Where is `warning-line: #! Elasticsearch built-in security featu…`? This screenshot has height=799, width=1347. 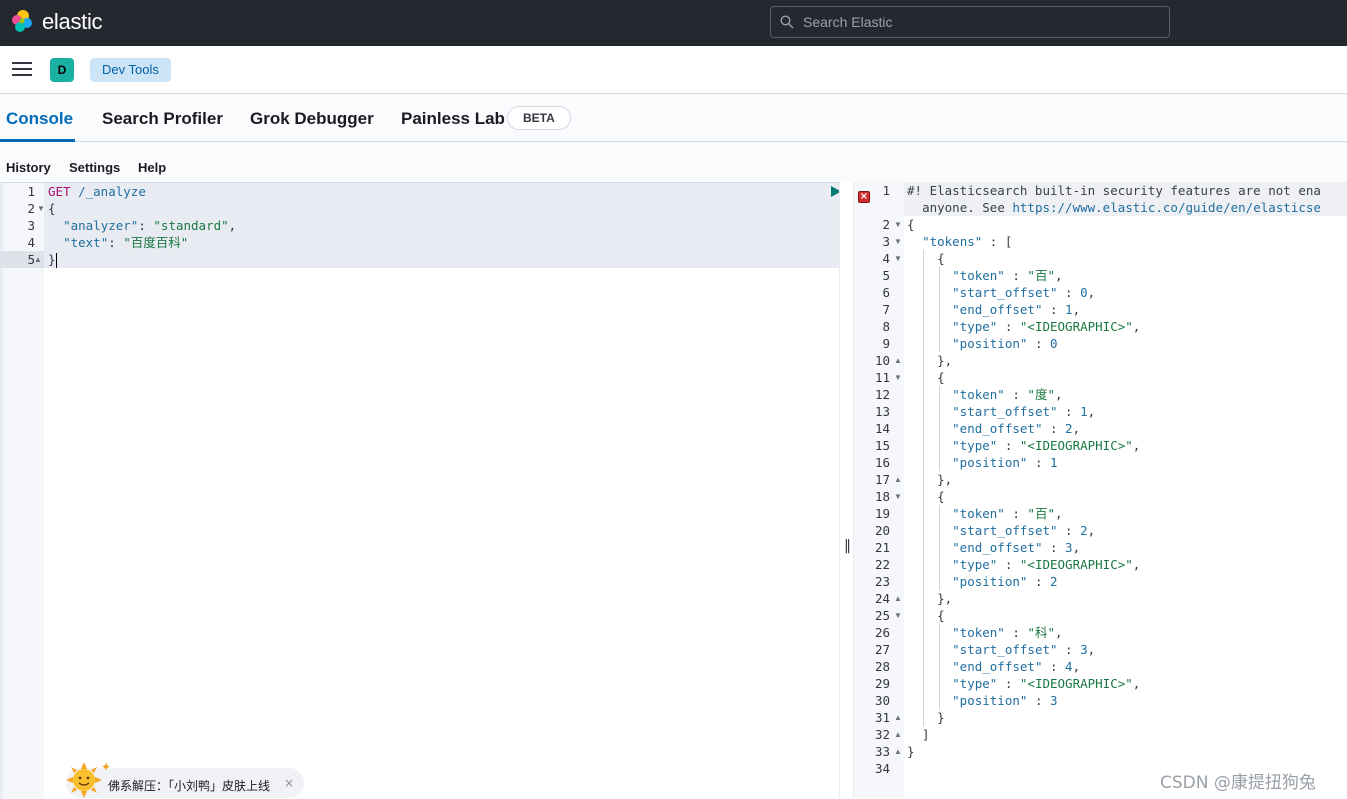
warning-line: #! Elasticsearch built-in security featu… is located at coordinates (1114, 190).